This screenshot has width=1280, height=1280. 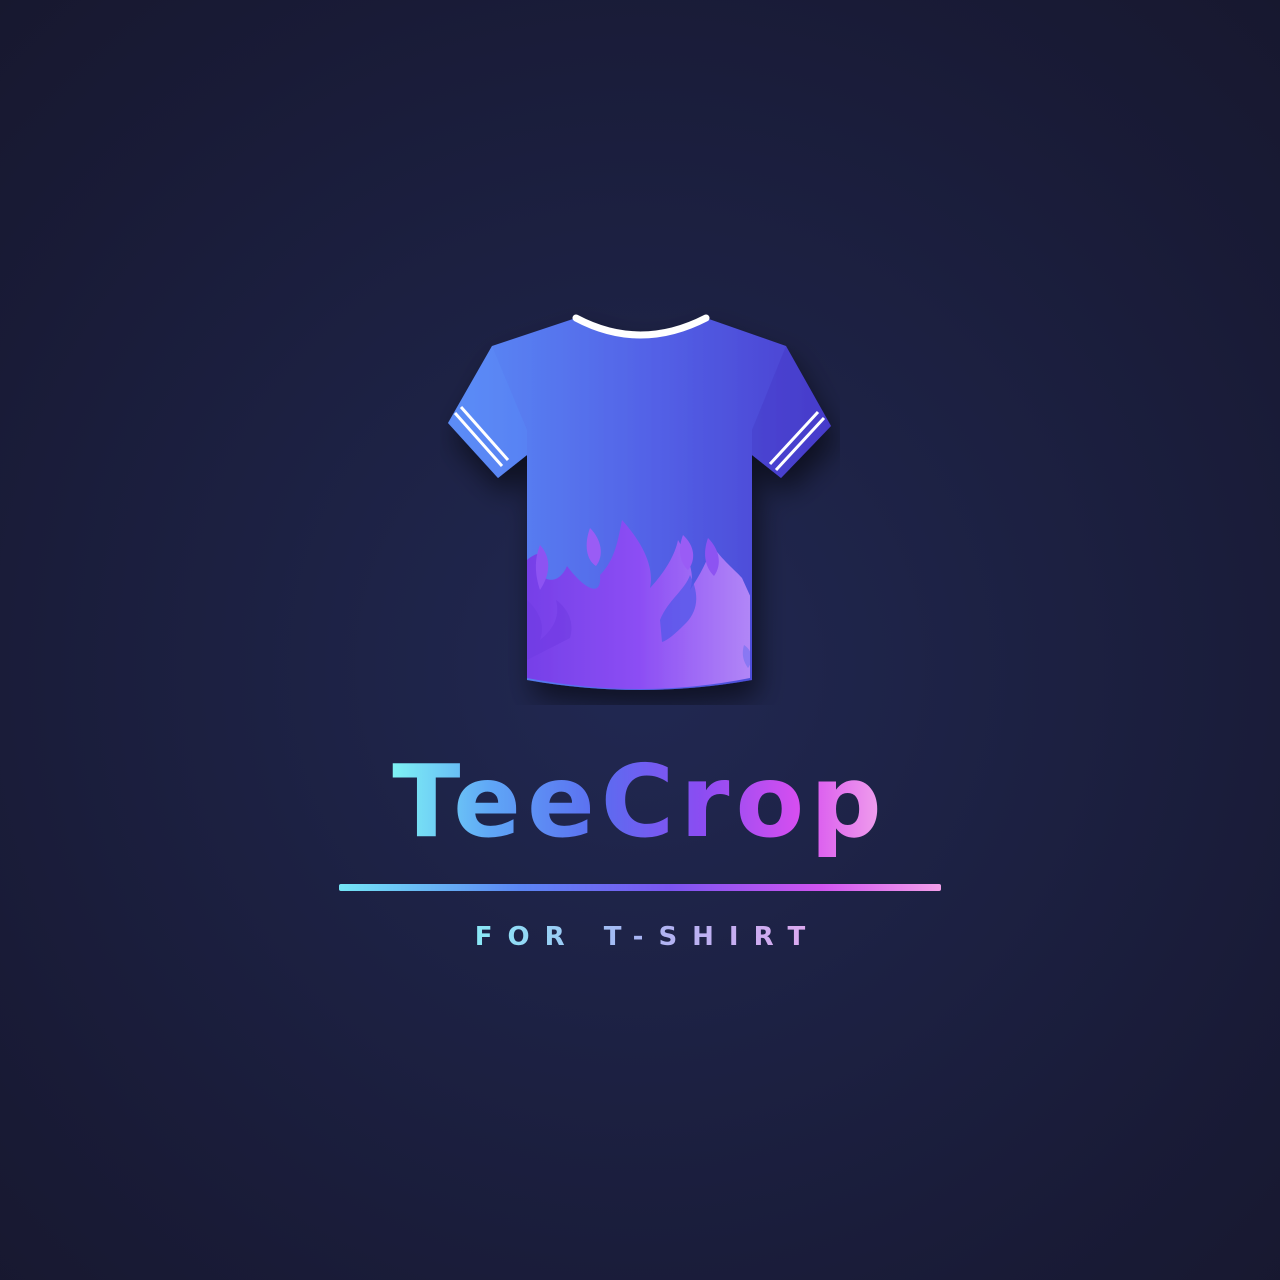 I want to click on divider-line, so click(x=640, y=887).